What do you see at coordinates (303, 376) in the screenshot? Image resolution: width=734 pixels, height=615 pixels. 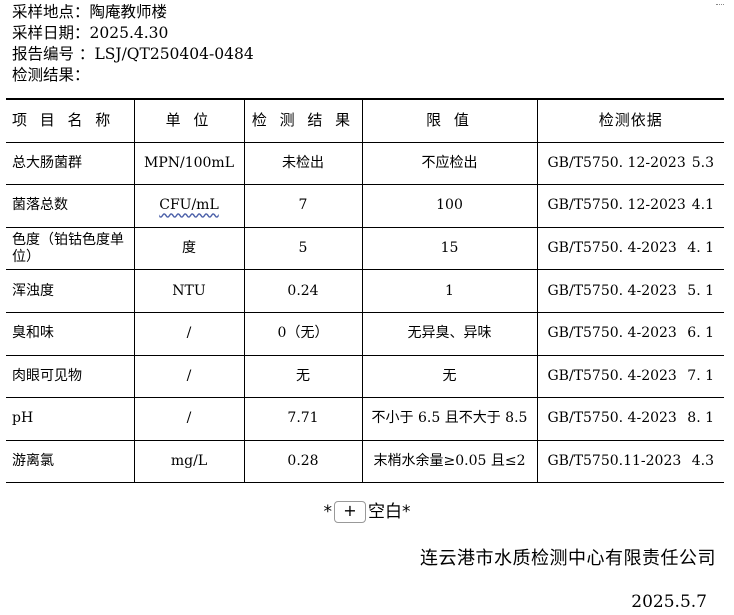 I see `cell-result: 无` at bounding box center [303, 376].